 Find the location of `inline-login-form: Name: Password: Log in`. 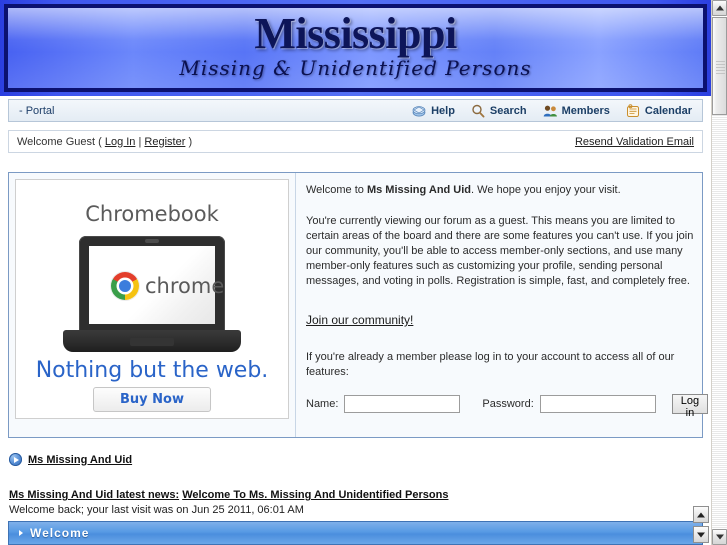

inline-login-form: Name: Password: Log in is located at coordinates (507, 406).